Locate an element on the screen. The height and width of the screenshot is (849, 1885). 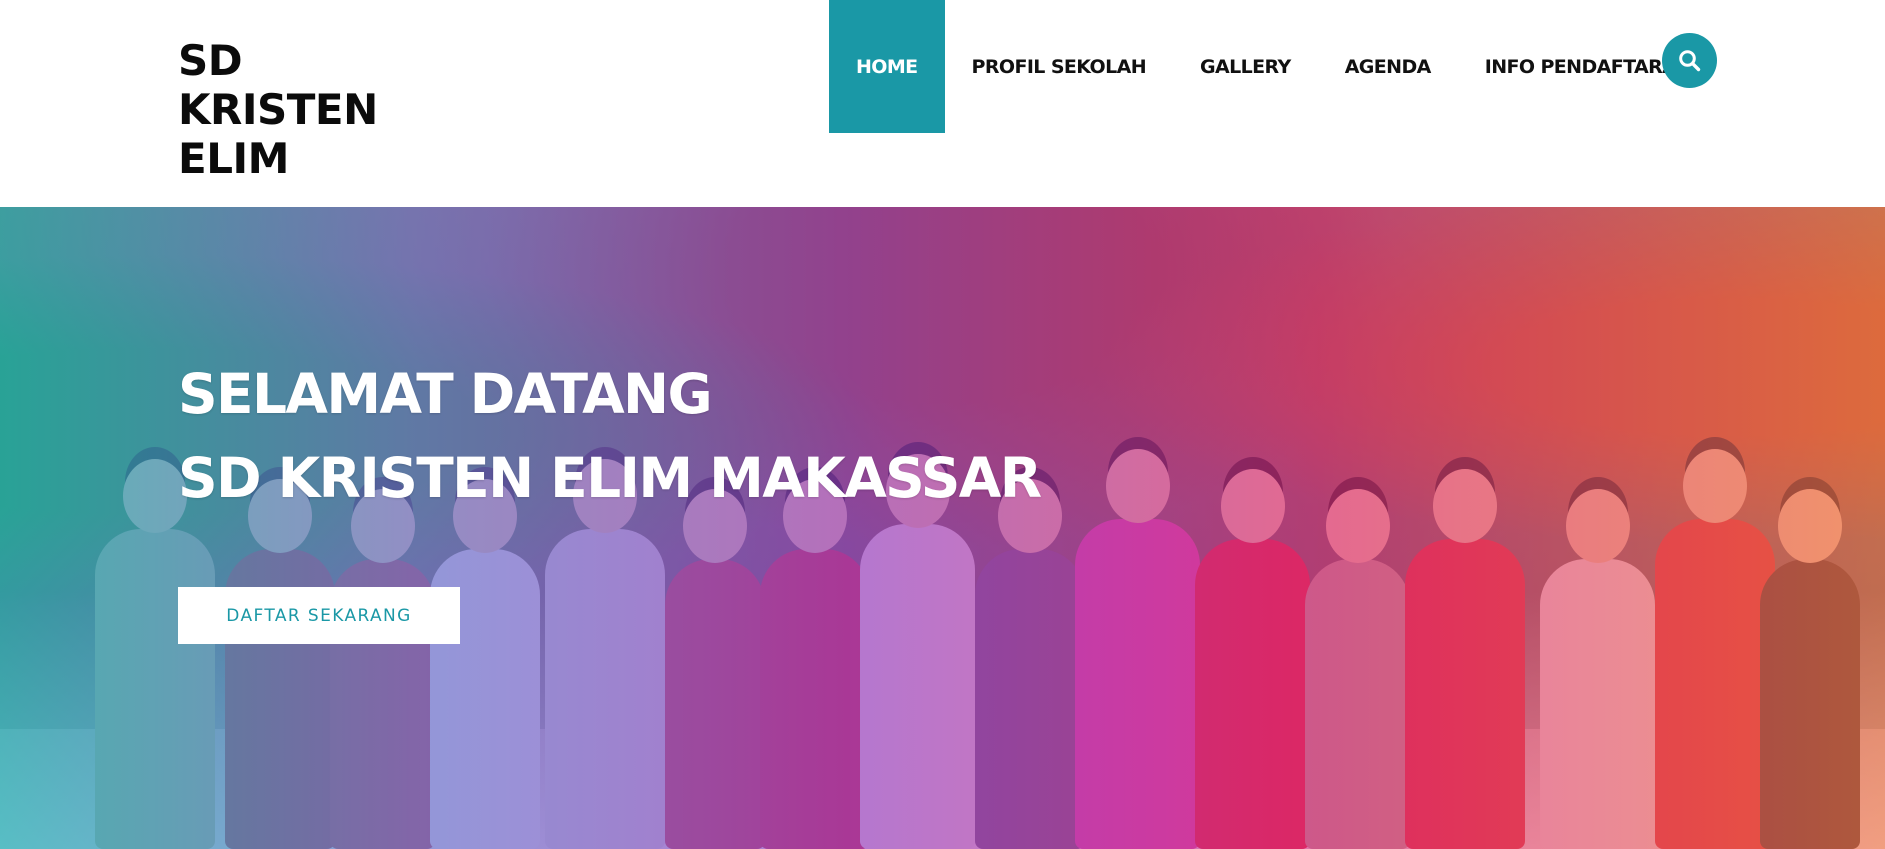
nav-item-home: HOME is located at coordinates (887, 66).